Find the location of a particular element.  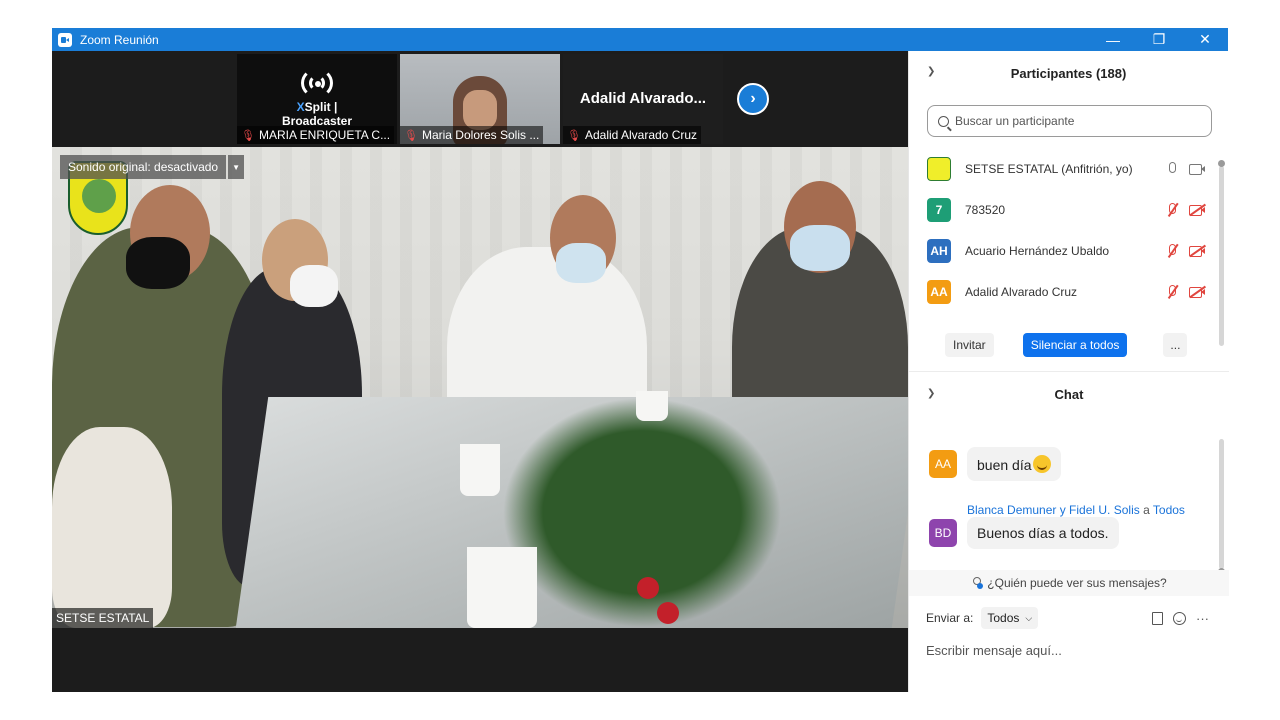

thumbnail-name: 🎙 Adalid Alvarado Cruz is located at coordinates (632, 135).